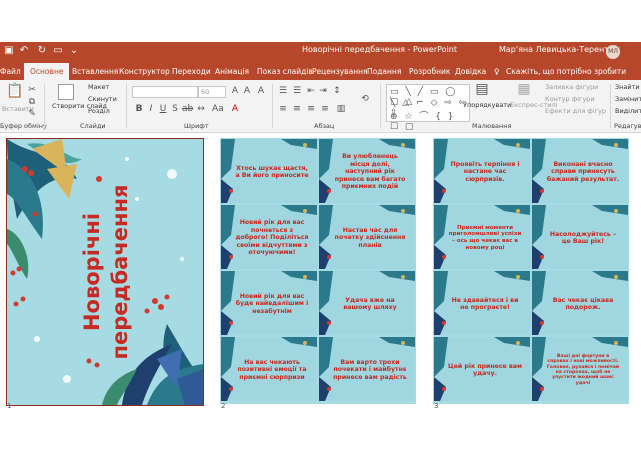 The height and width of the screenshot is (453, 641). I want to click on present-icon: ▭, so click(58, 51).